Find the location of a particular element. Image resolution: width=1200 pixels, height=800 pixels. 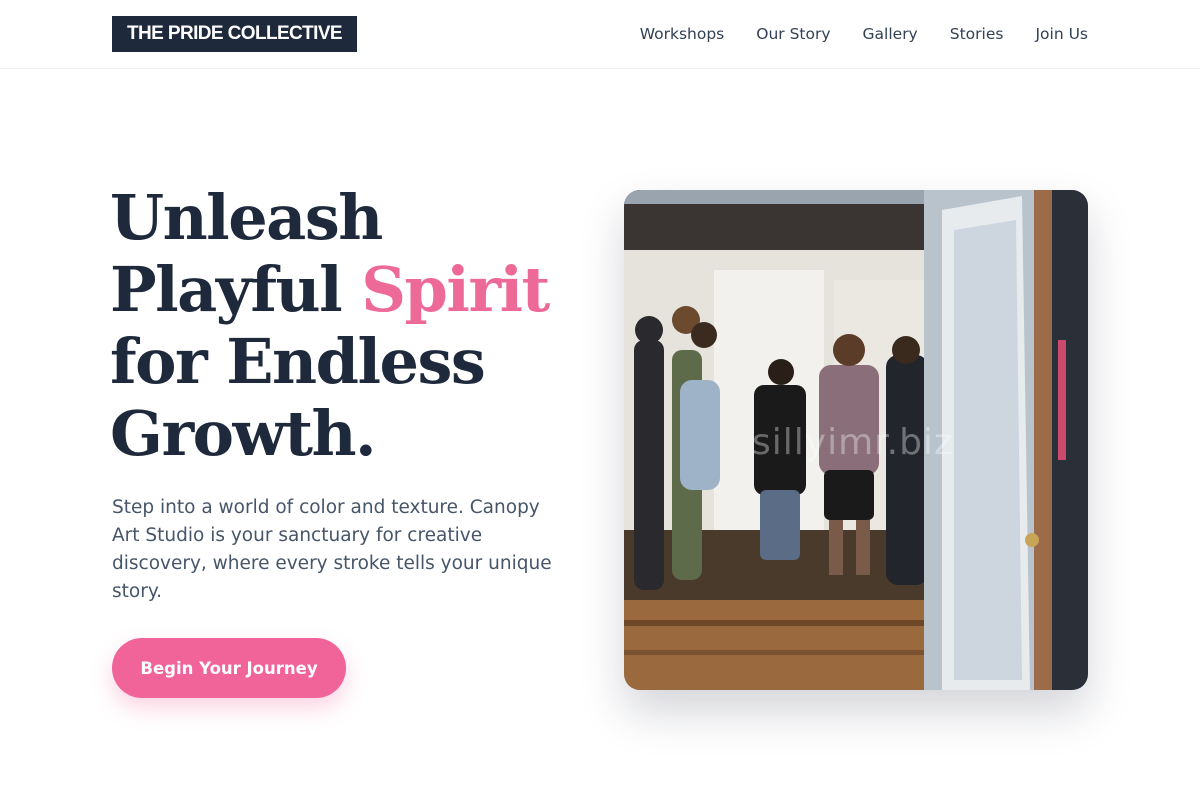

begin-journey-button: Begin Your Journey is located at coordinates (229, 668).